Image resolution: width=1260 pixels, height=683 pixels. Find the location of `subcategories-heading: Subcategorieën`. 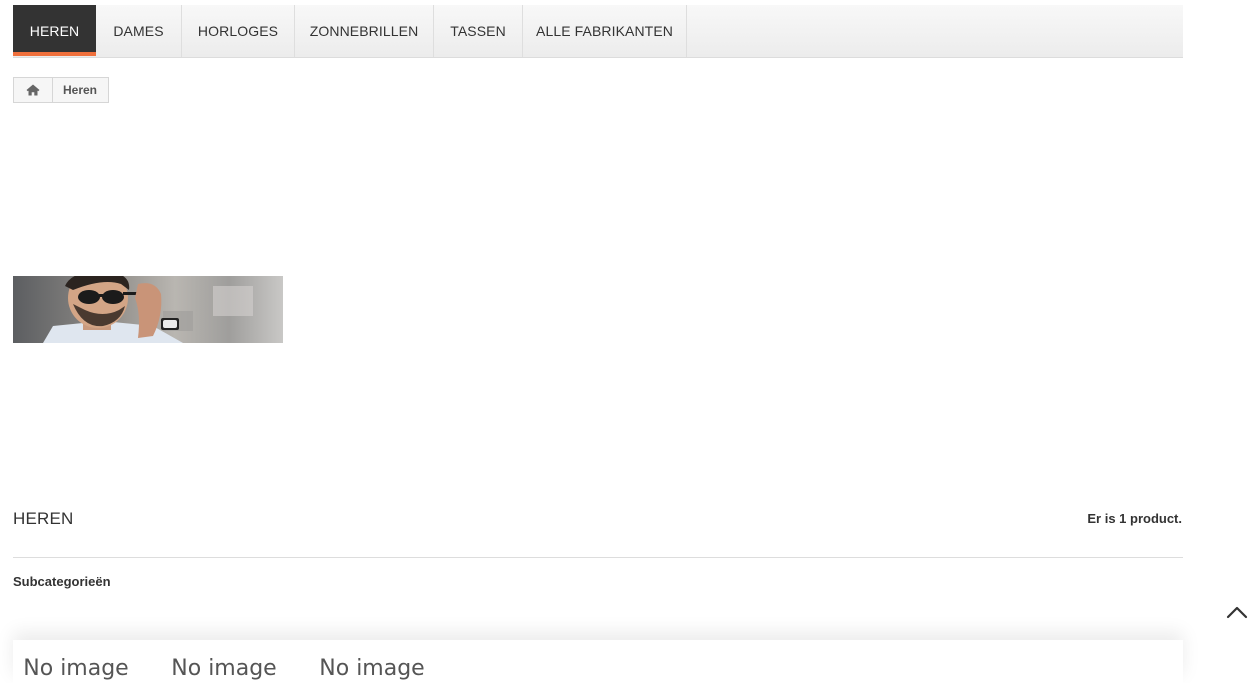

subcategories-heading: Subcategorieën is located at coordinates (62, 581).